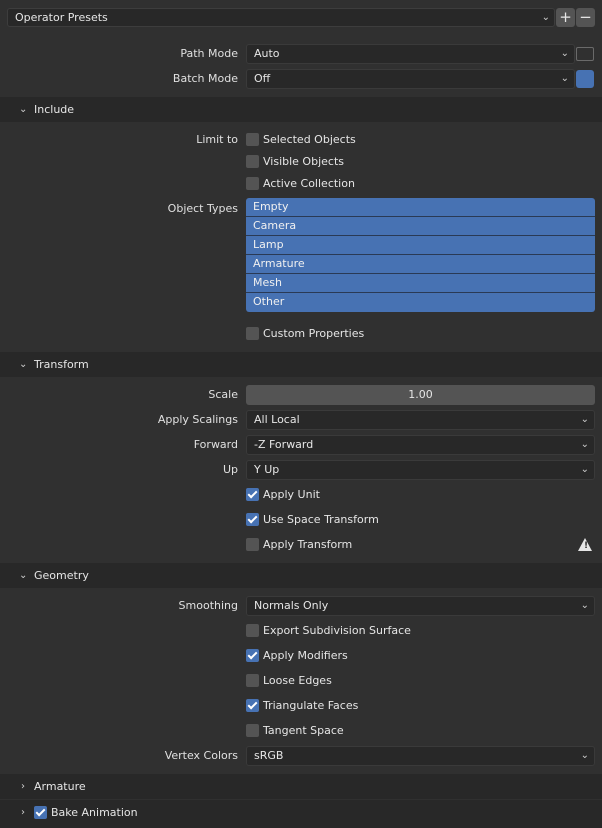 The height and width of the screenshot is (828, 602). What do you see at coordinates (267, 53) in the screenshot?
I see `path-mode-value: Auto` at bounding box center [267, 53].